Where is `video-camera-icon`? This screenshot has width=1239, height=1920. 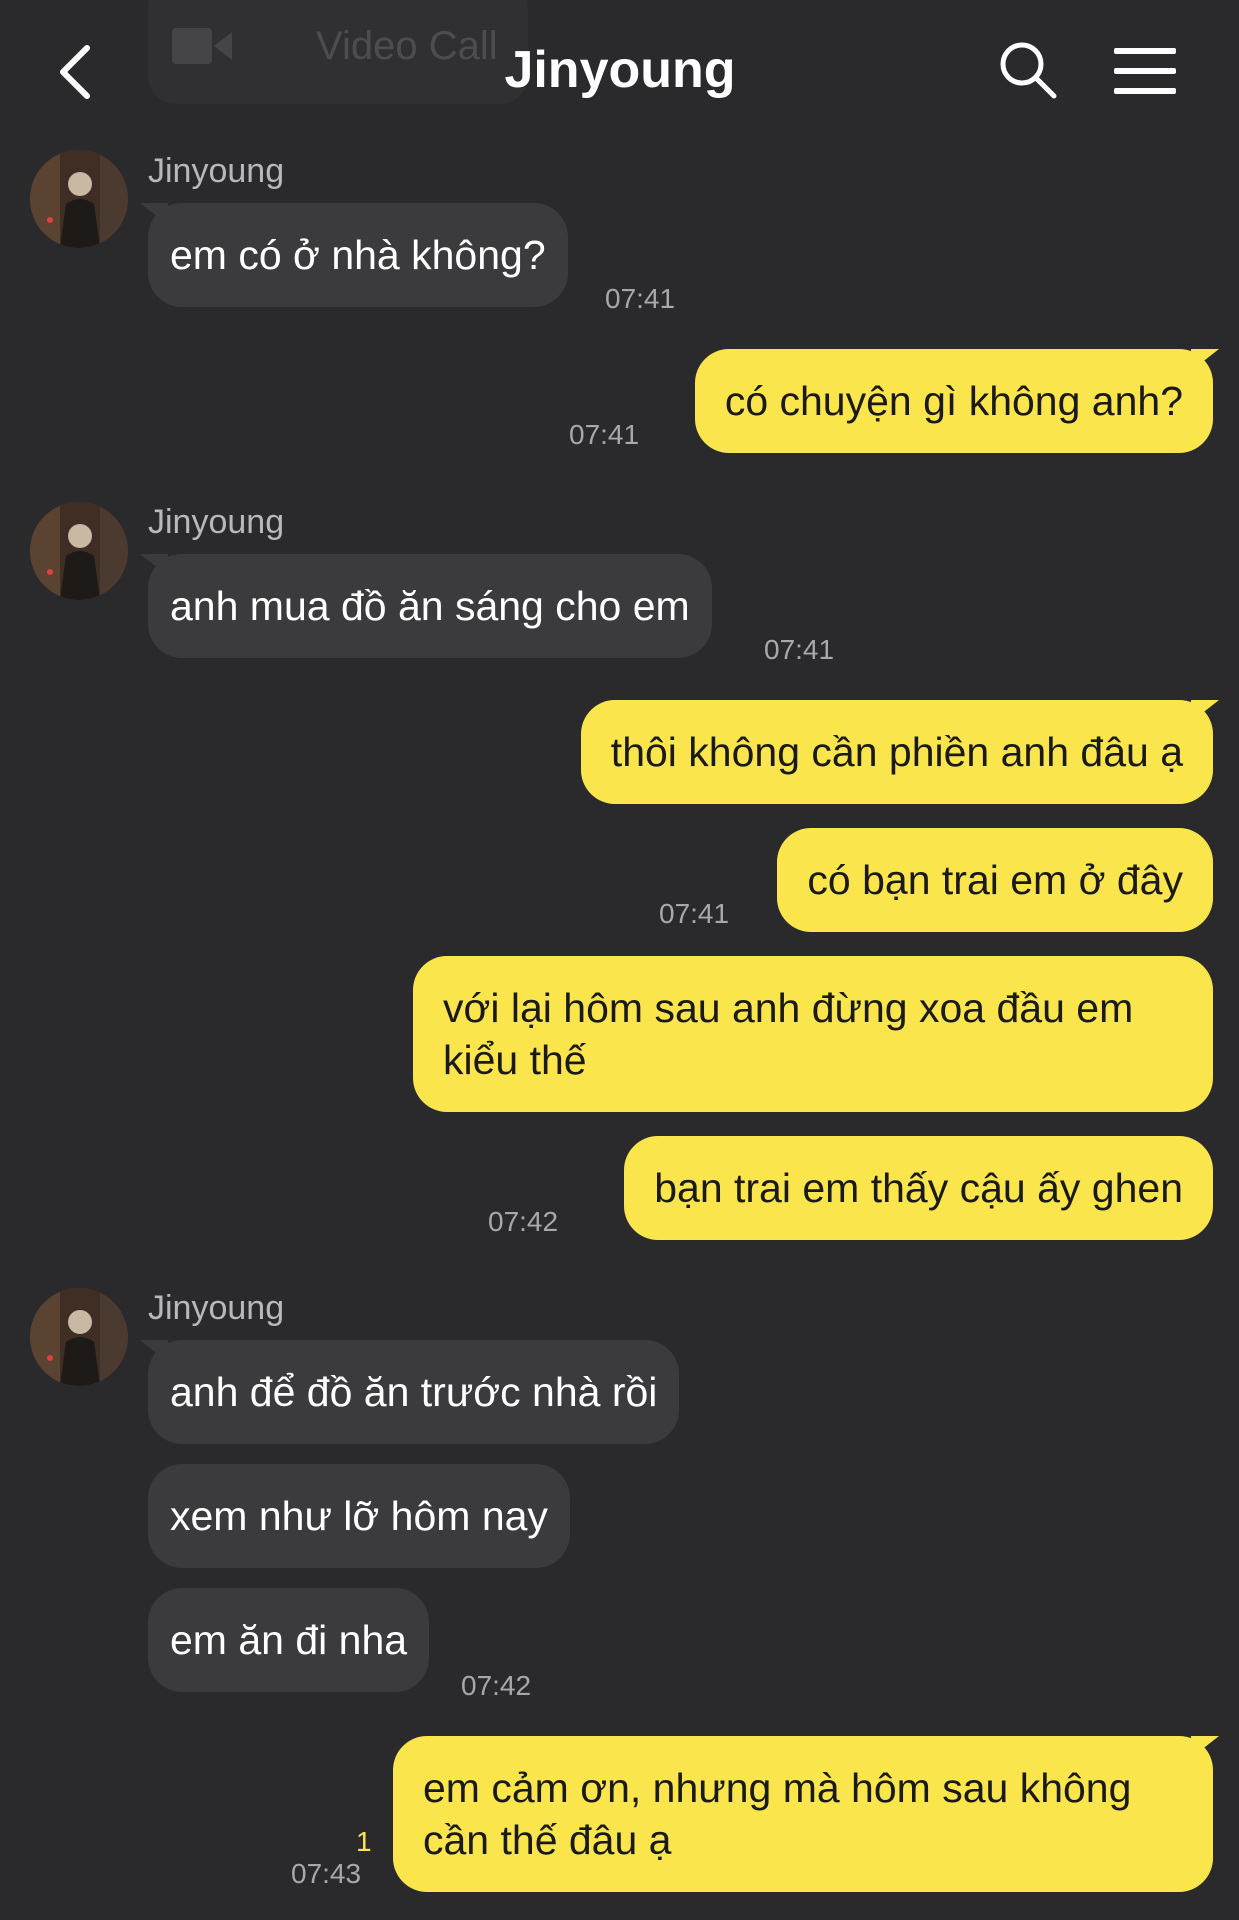
video-camera-icon is located at coordinates (202, 46).